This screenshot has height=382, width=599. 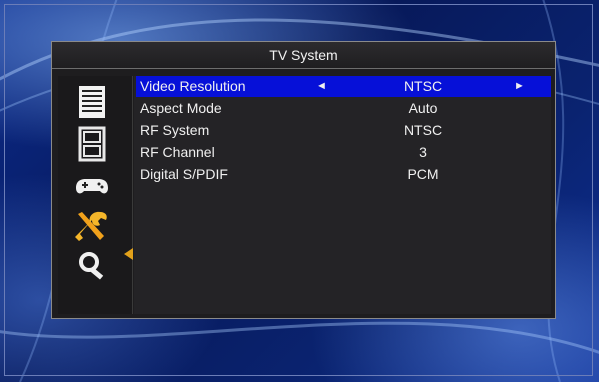 I want to click on setting-aspect-mode: Aspect Mode Auto, so click(x=343, y=108).